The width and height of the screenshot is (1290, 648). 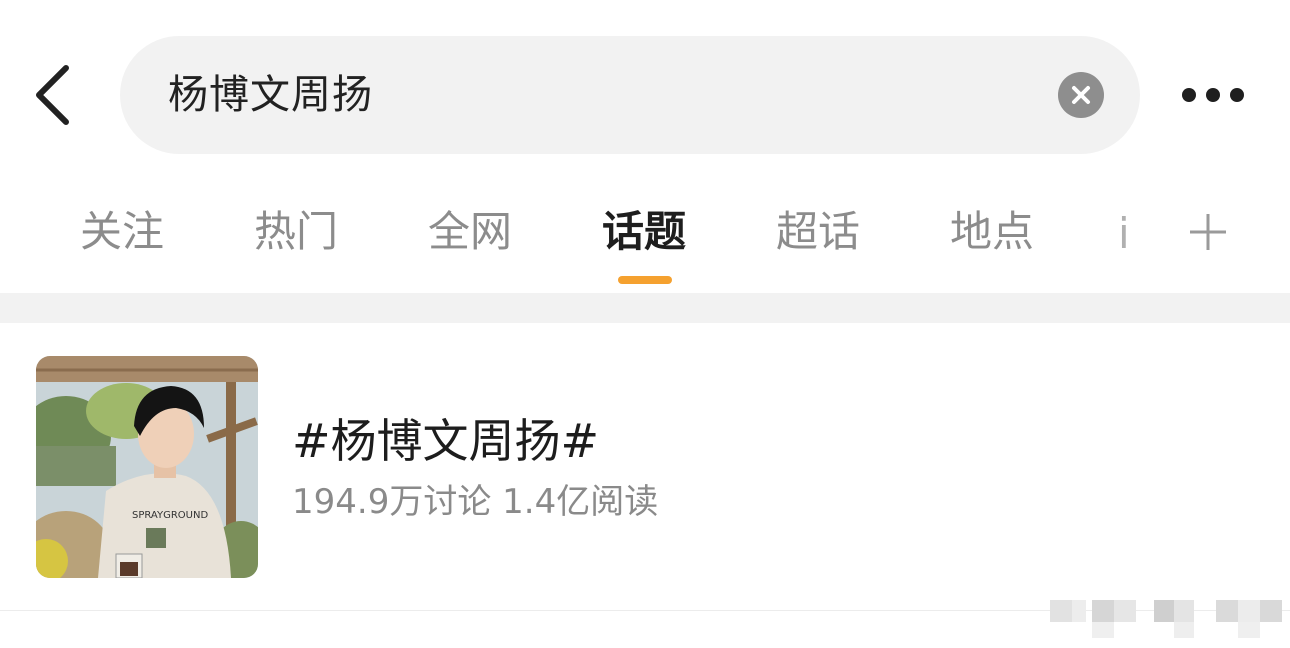 What do you see at coordinates (630, 95) in the screenshot?
I see `search-input: 杨博文周扬` at bounding box center [630, 95].